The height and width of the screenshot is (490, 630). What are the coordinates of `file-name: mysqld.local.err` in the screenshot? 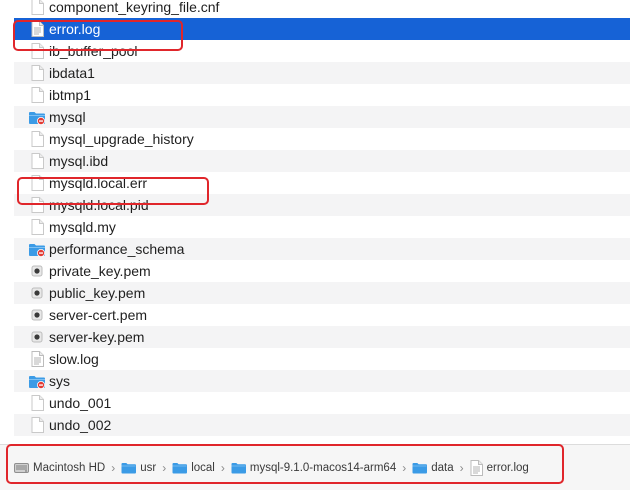 It's located at (98, 183).